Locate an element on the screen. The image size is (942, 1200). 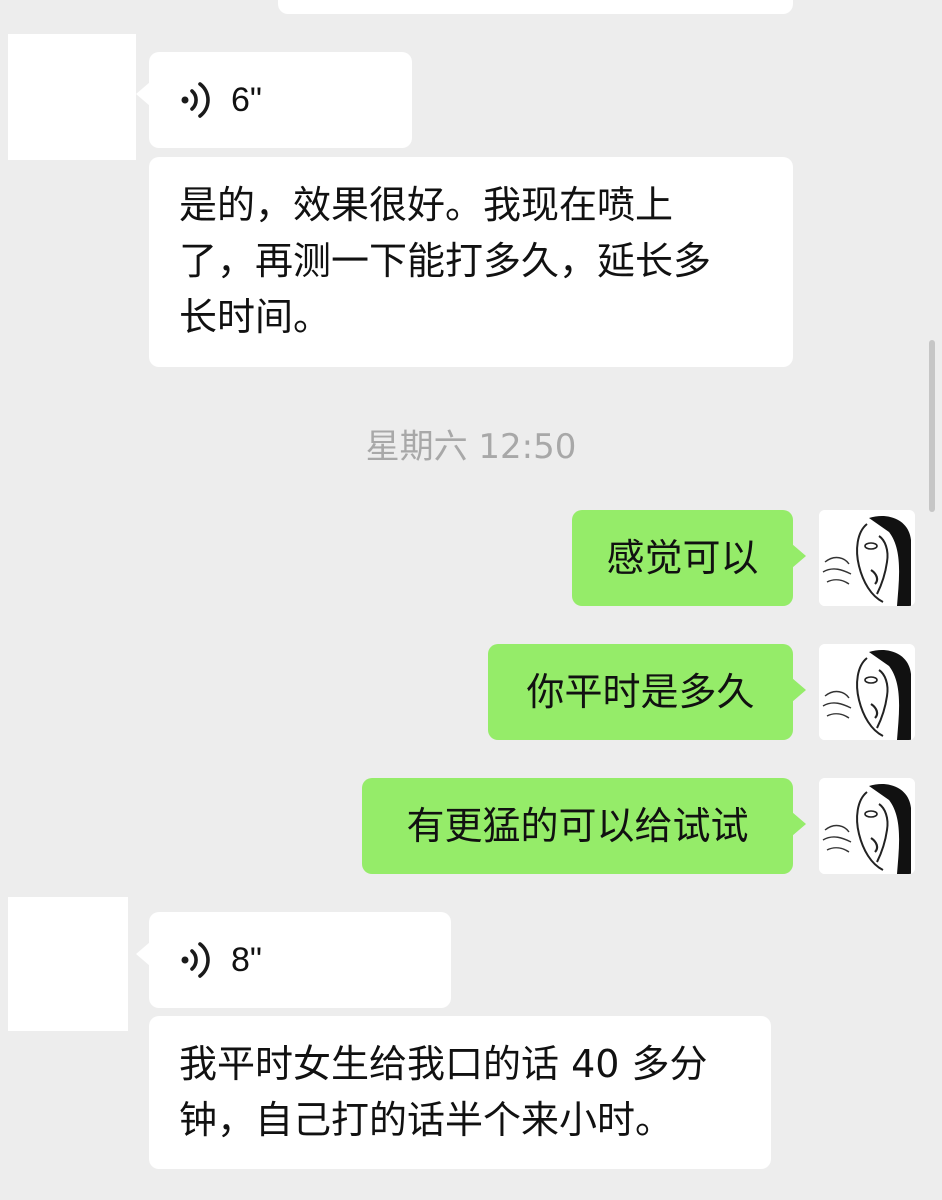
message-text: 我平时女生给我口的话 40 多分 钟，自己打的话半个来小时。 is located at coordinates (443, 1092).